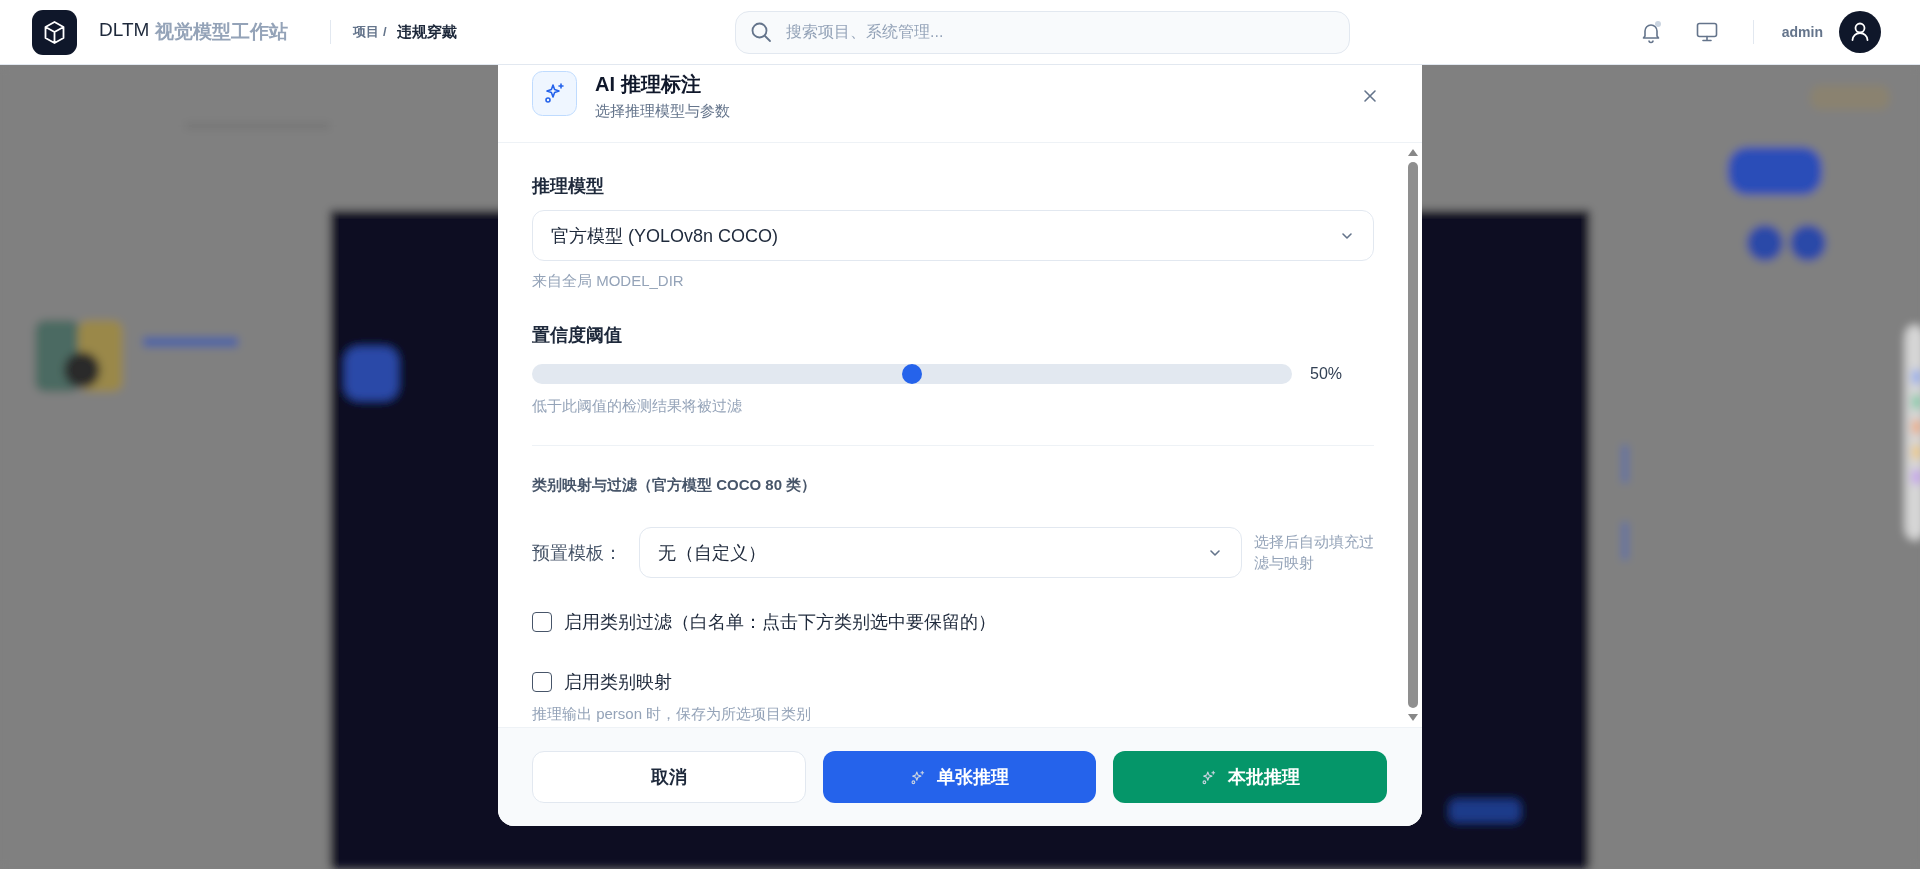  What do you see at coordinates (1326, 374) in the screenshot?
I see `slider-value: 50%` at bounding box center [1326, 374].